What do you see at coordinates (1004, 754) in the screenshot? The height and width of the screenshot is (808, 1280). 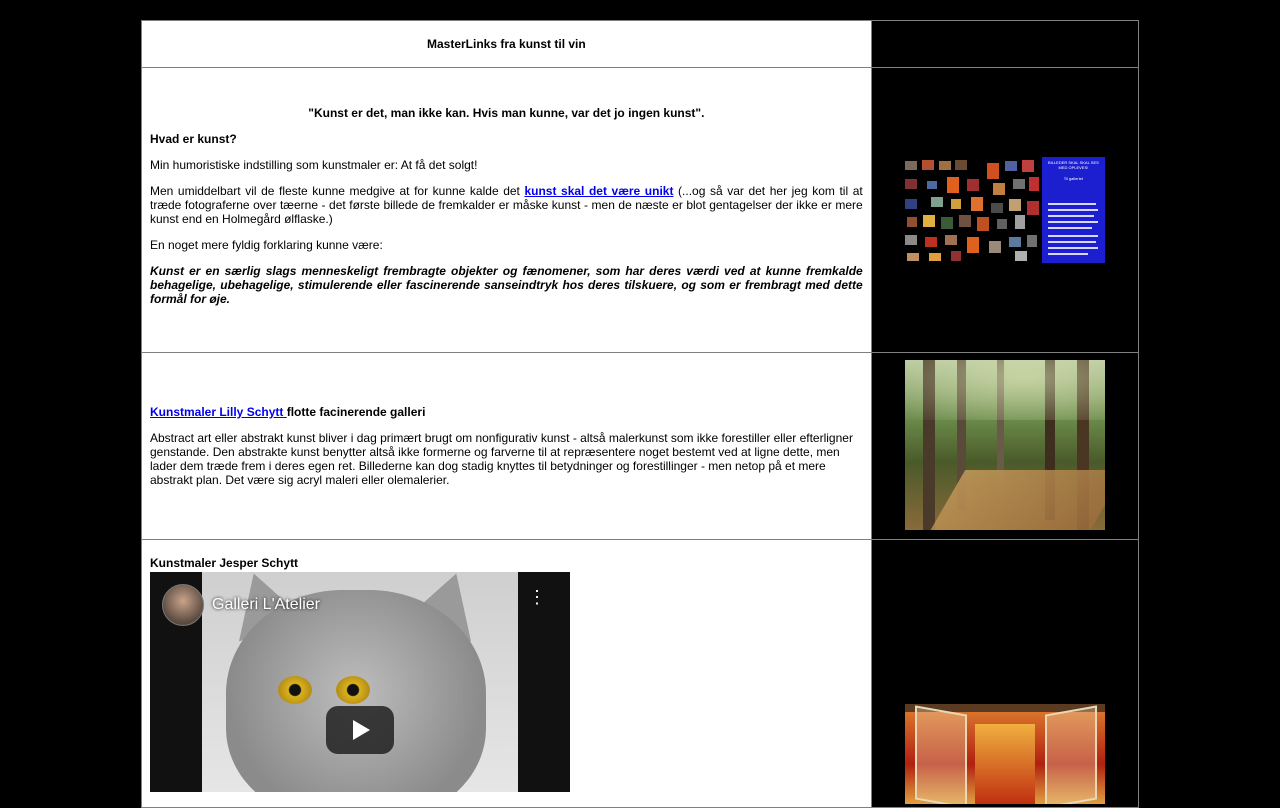 I see `window-painting-image` at bounding box center [1004, 754].